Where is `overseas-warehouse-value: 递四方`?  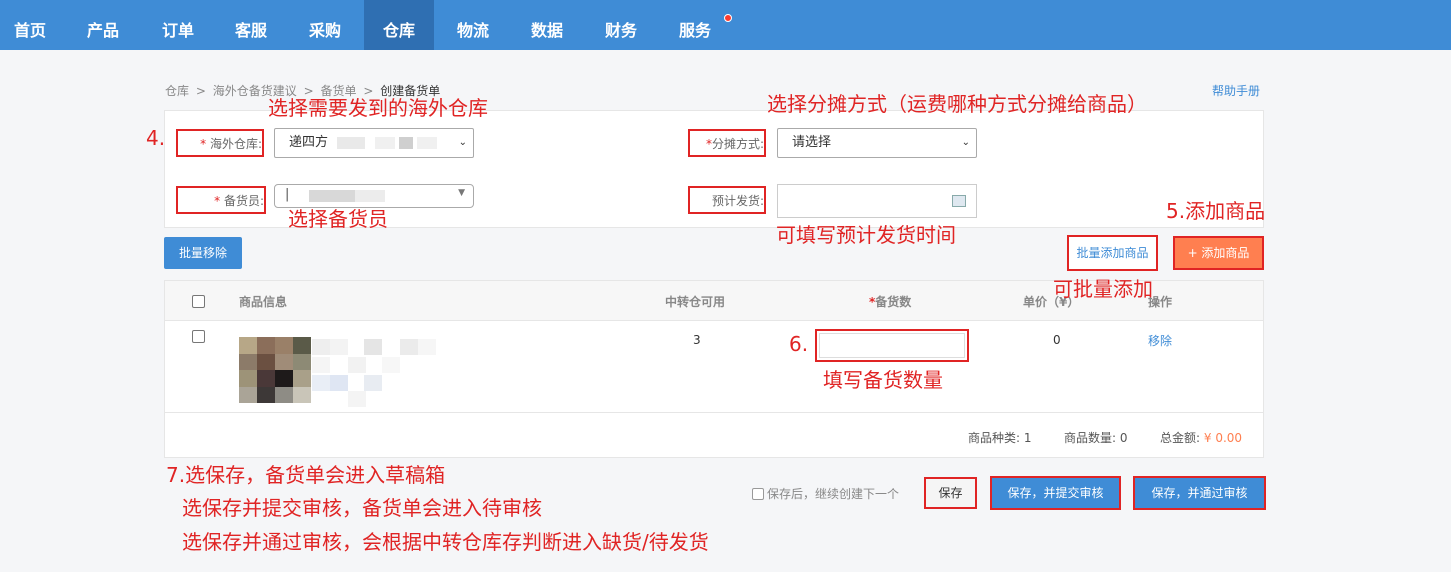 overseas-warehouse-value: 递四方 is located at coordinates (309, 142).